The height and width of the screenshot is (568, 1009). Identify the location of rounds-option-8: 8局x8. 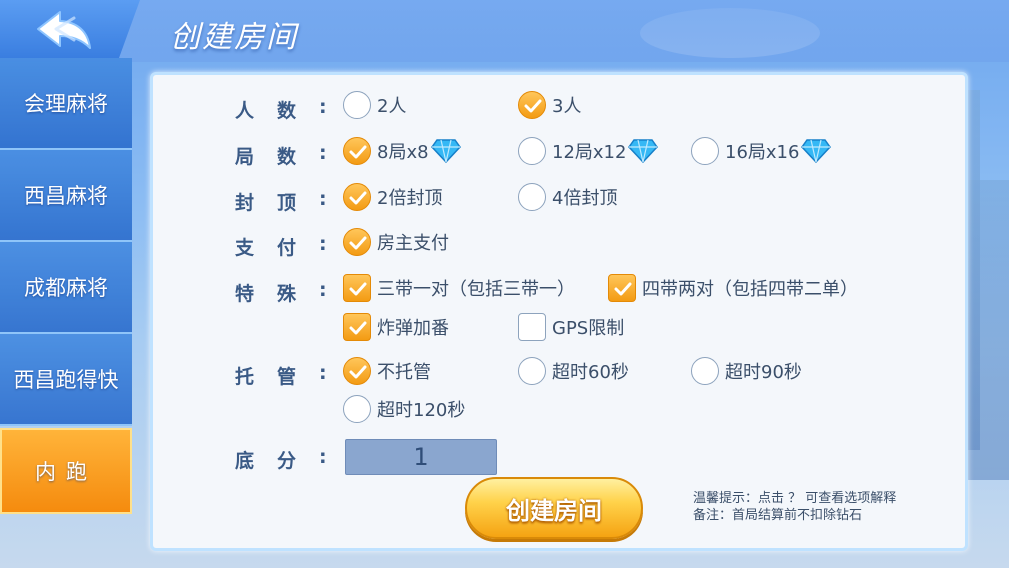
(402, 151).